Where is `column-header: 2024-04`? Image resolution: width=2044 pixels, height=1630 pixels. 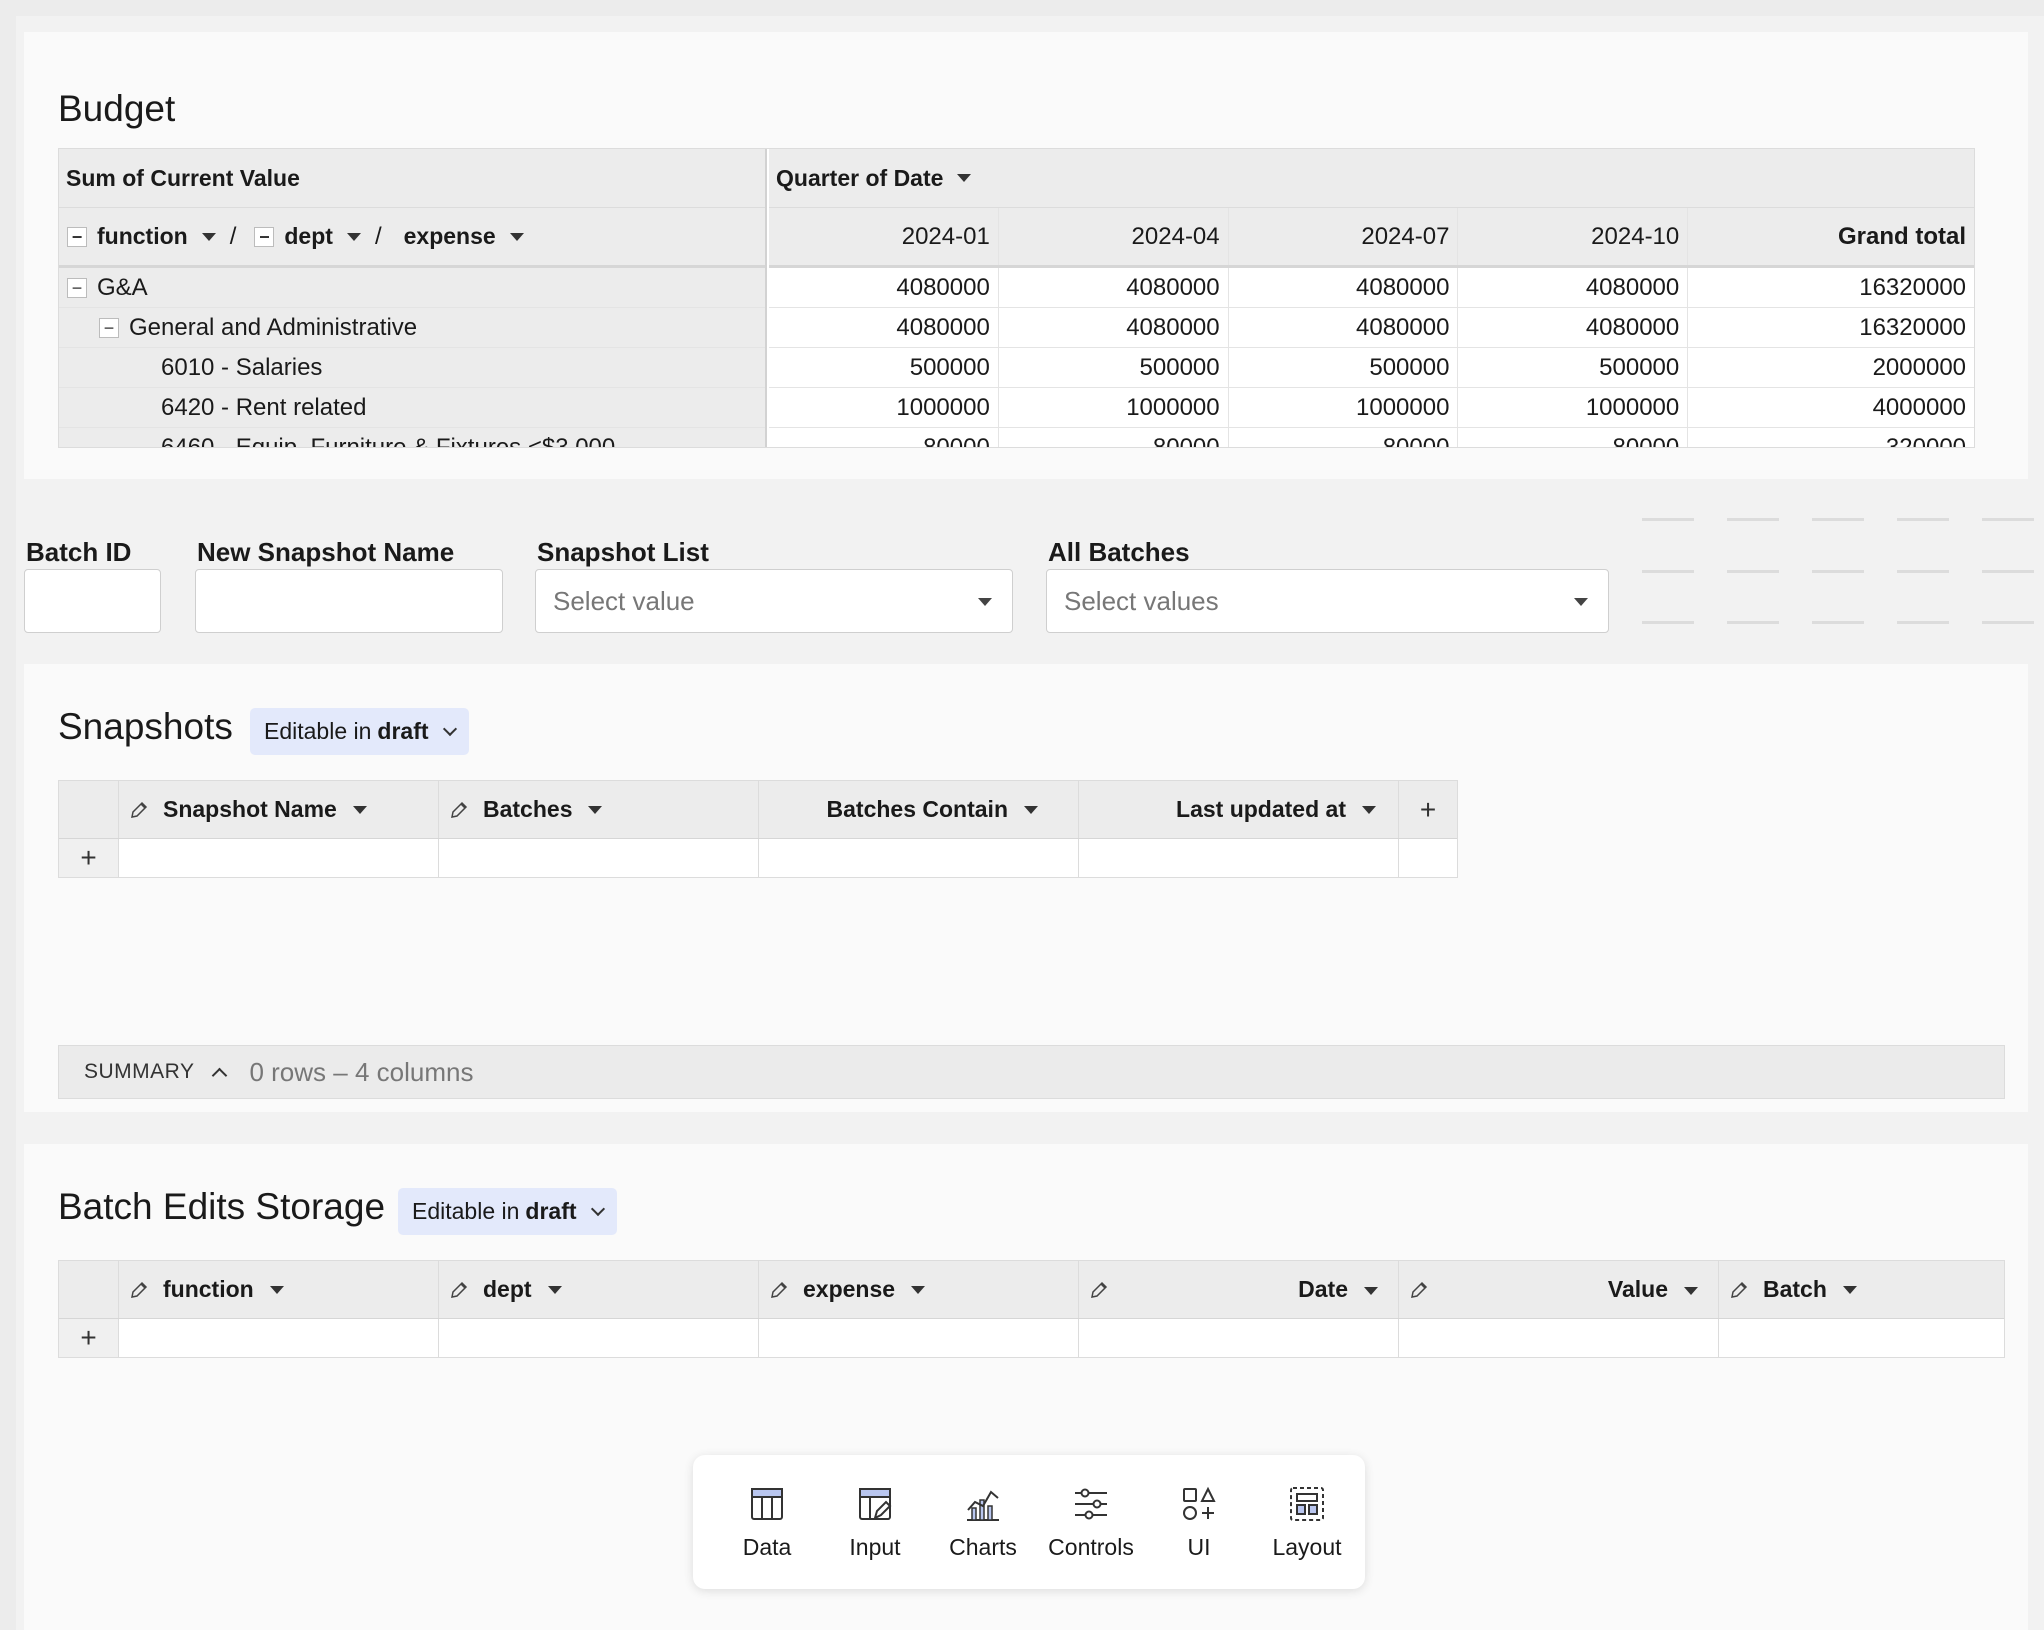 column-header: 2024-04 is located at coordinates (1114, 236).